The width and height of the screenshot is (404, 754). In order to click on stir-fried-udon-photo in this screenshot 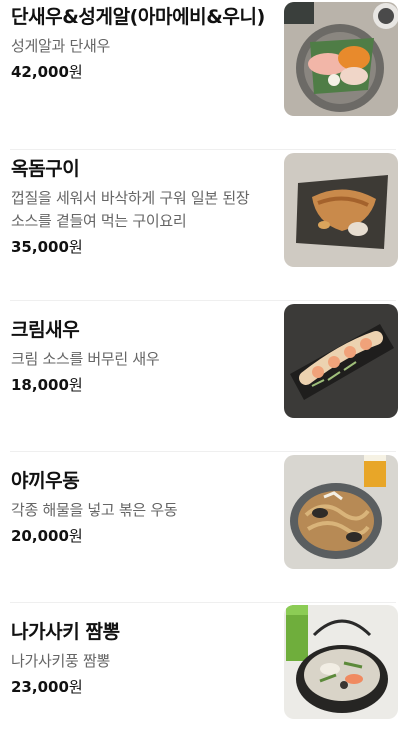, I will do `click(341, 512)`.